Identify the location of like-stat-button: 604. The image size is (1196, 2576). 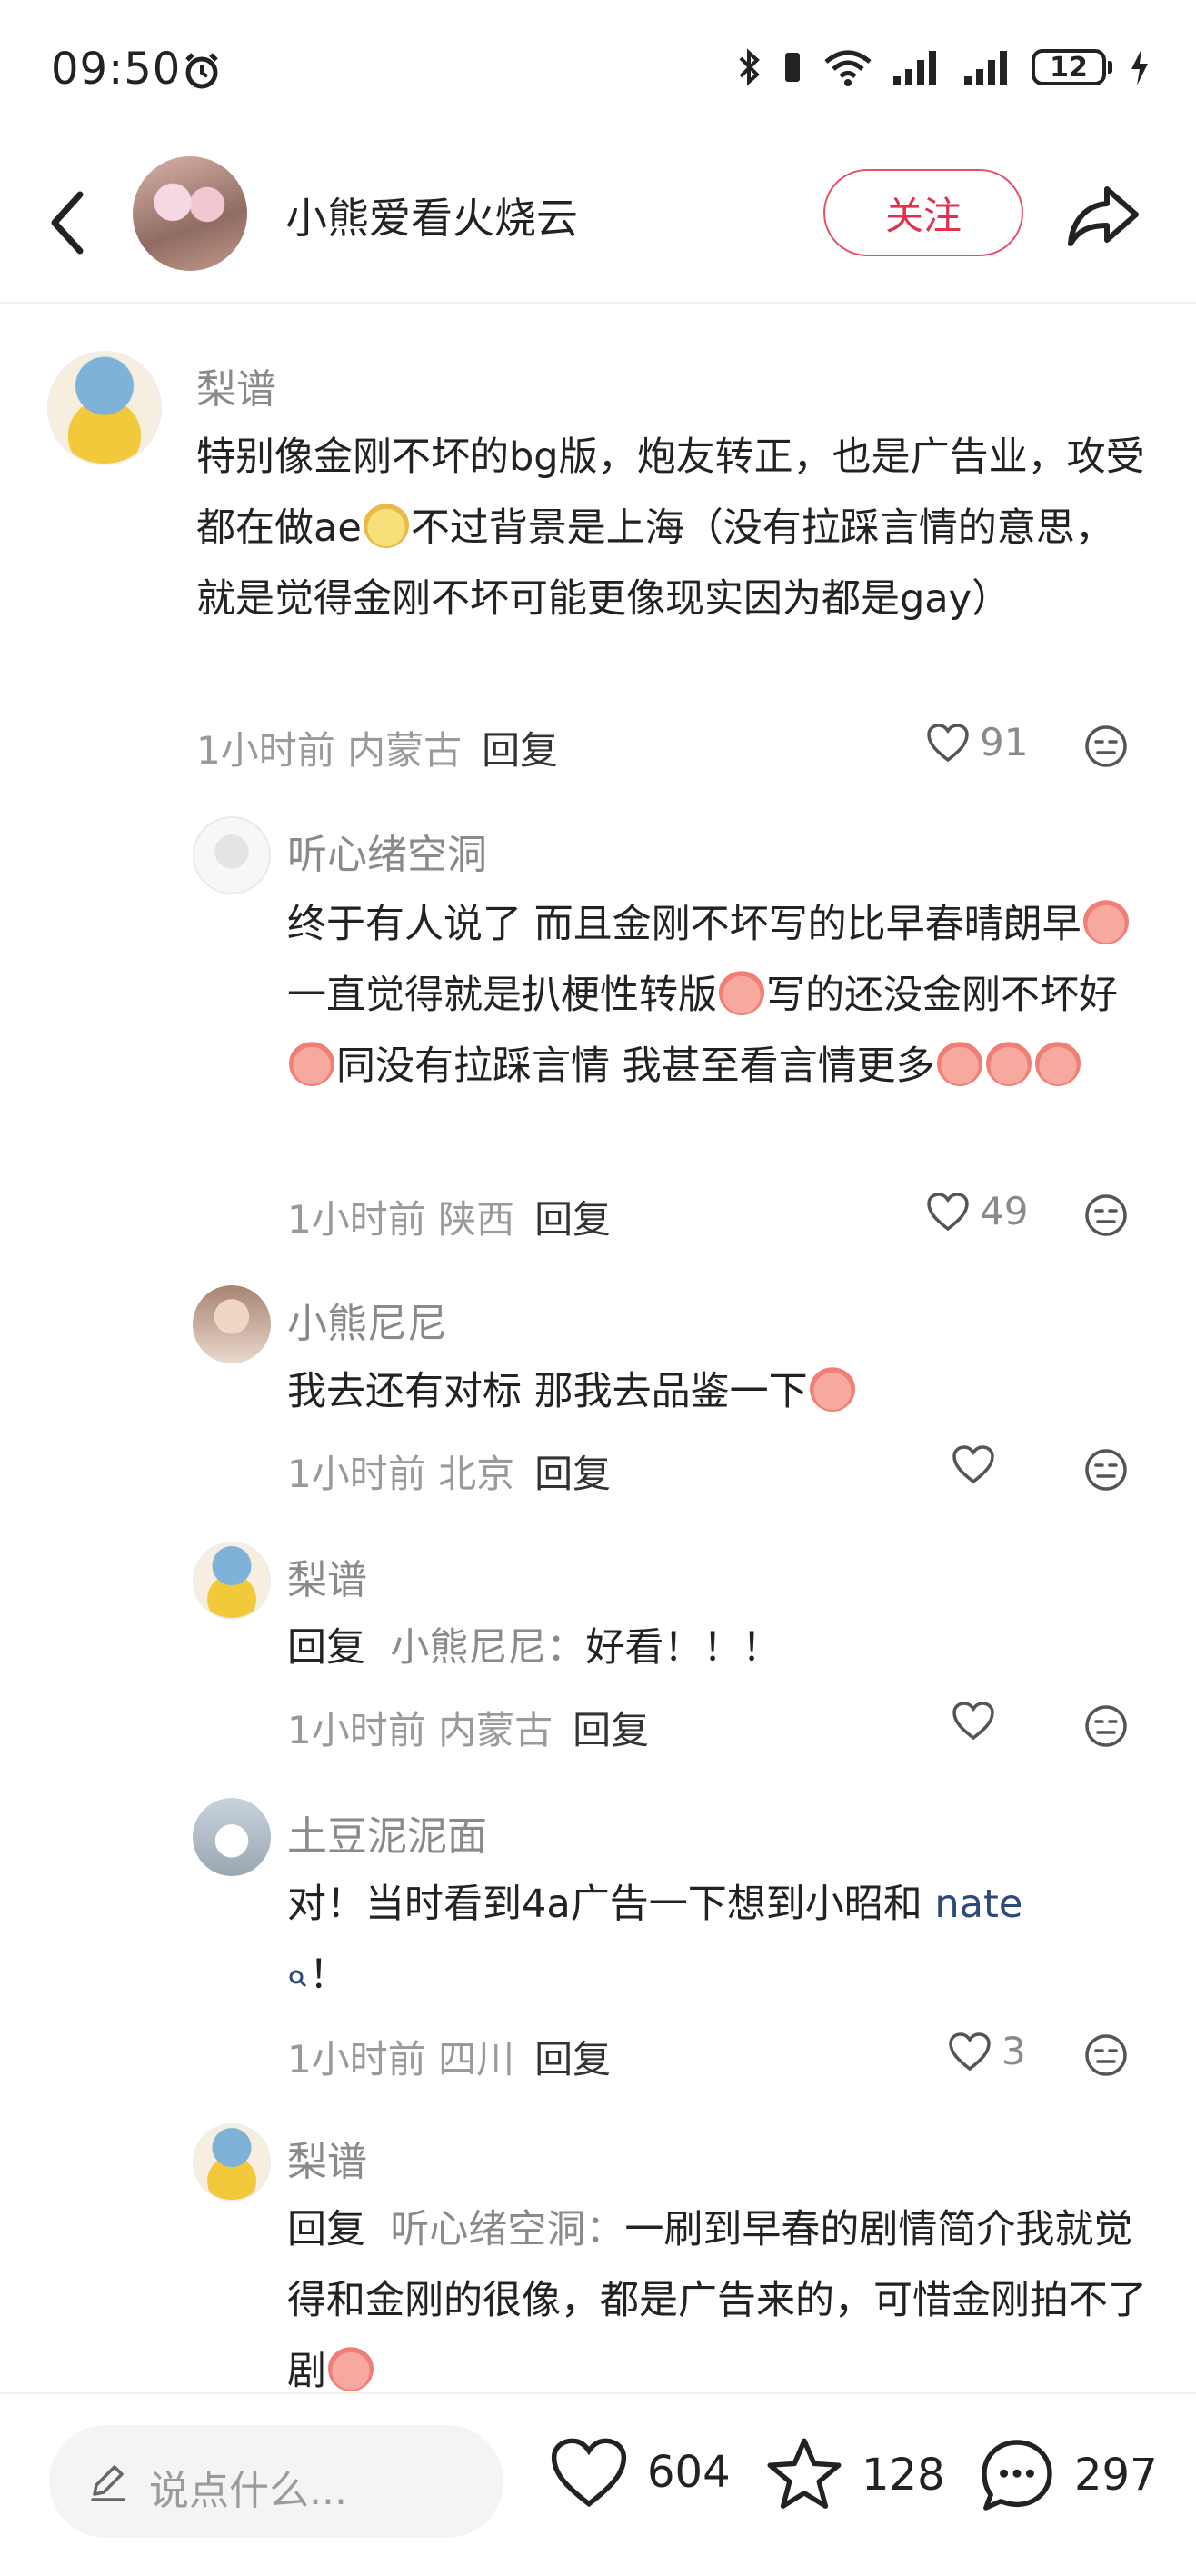
(639, 2472).